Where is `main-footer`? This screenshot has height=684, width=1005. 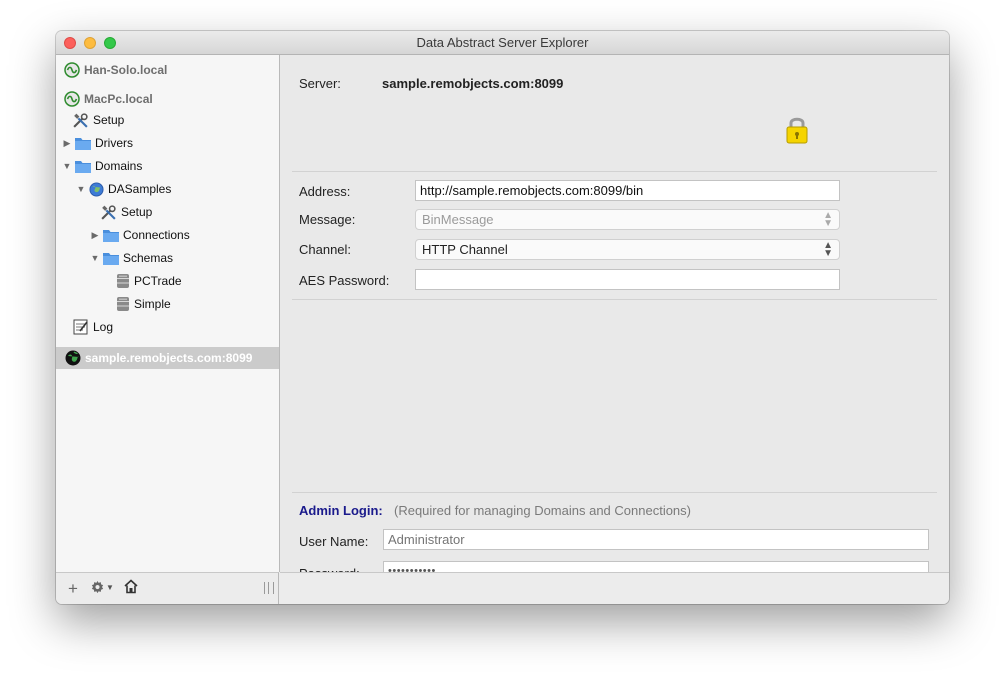 main-footer is located at coordinates (614, 588).